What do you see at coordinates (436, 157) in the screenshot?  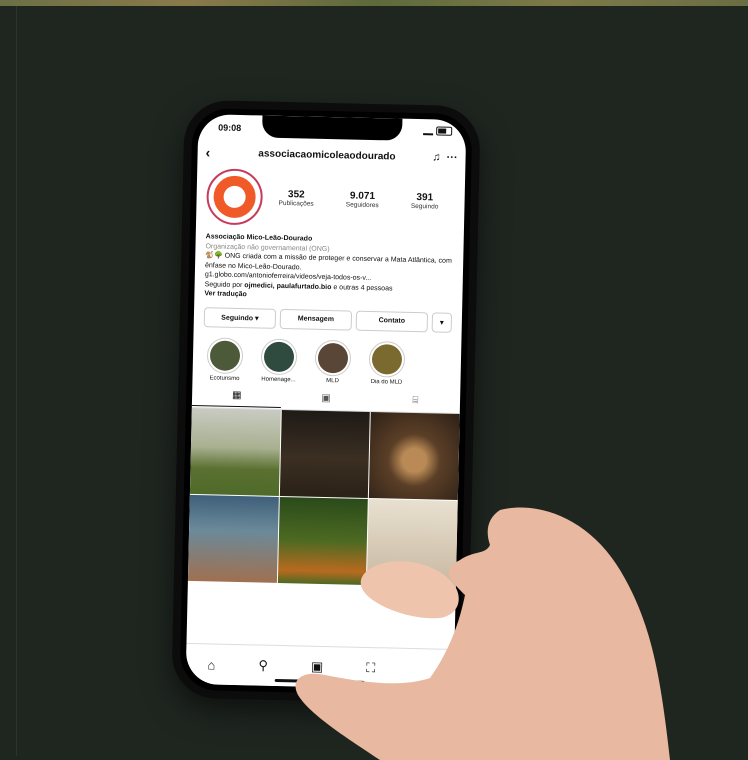 I see `bell-icon: ♫` at bounding box center [436, 157].